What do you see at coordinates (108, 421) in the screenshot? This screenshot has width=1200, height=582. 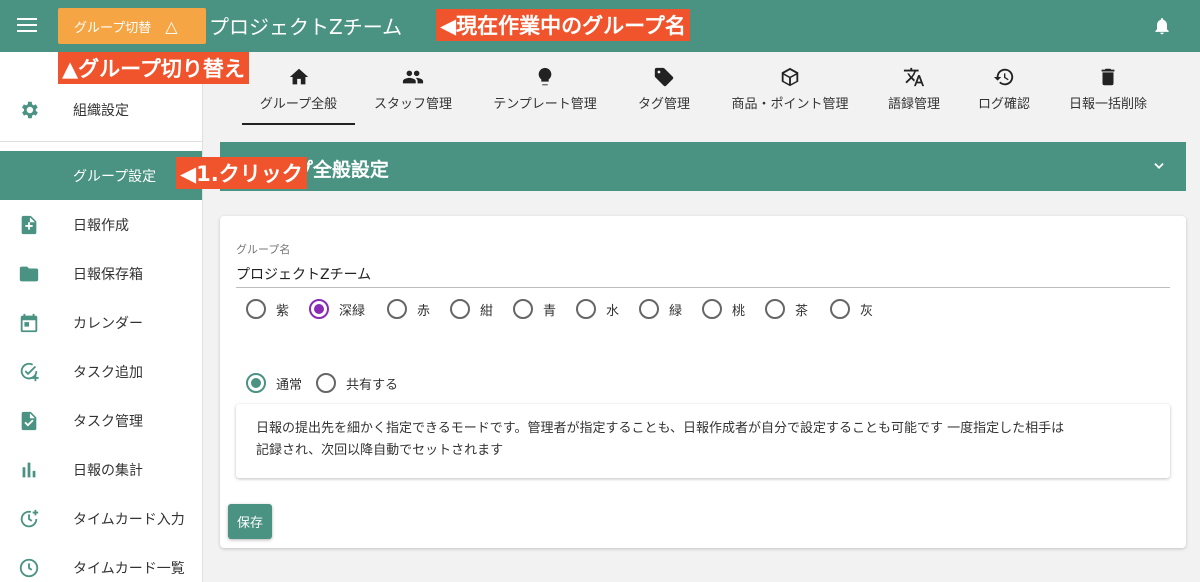 I see `sidebar-item-label: タスク管理` at bounding box center [108, 421].